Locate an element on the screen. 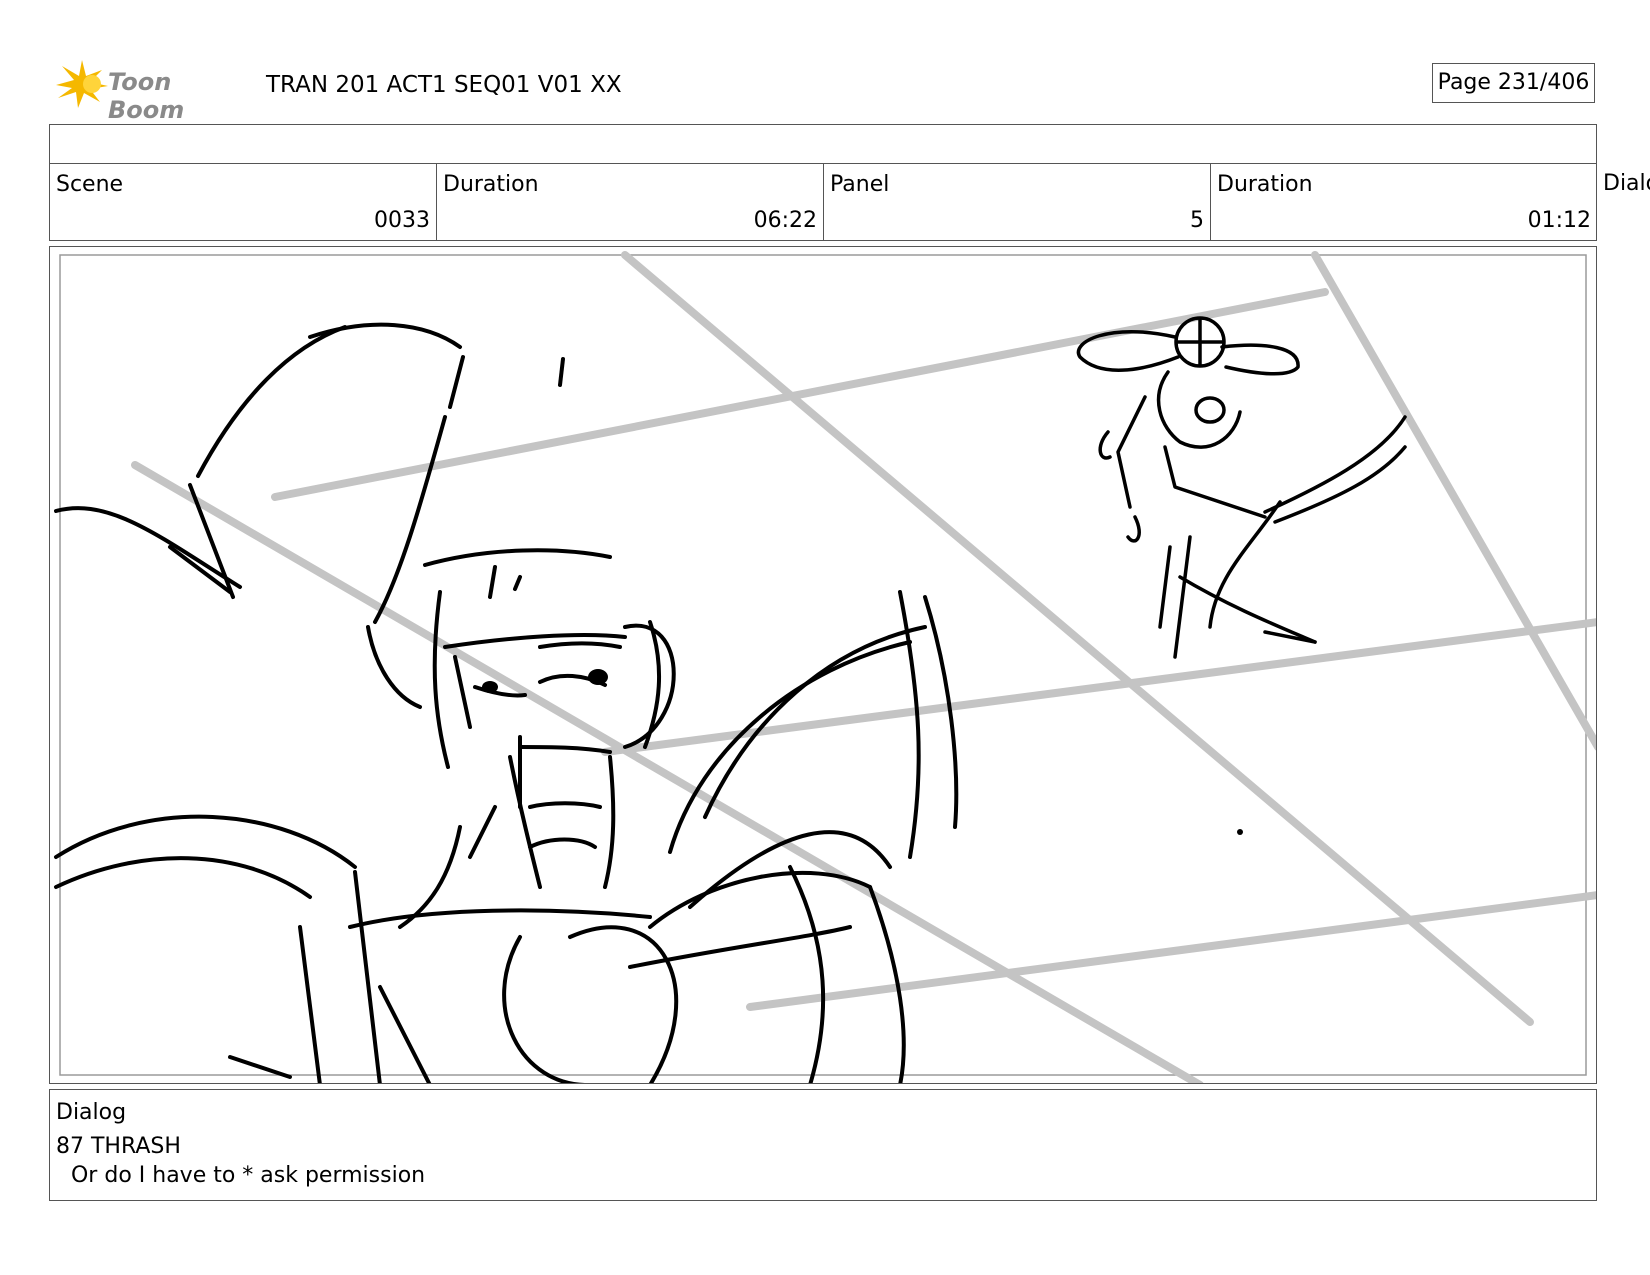 Image resolution: width=1650 pixels, height=1275 pixels. blank-header-row is located at coordinates (823, 144).